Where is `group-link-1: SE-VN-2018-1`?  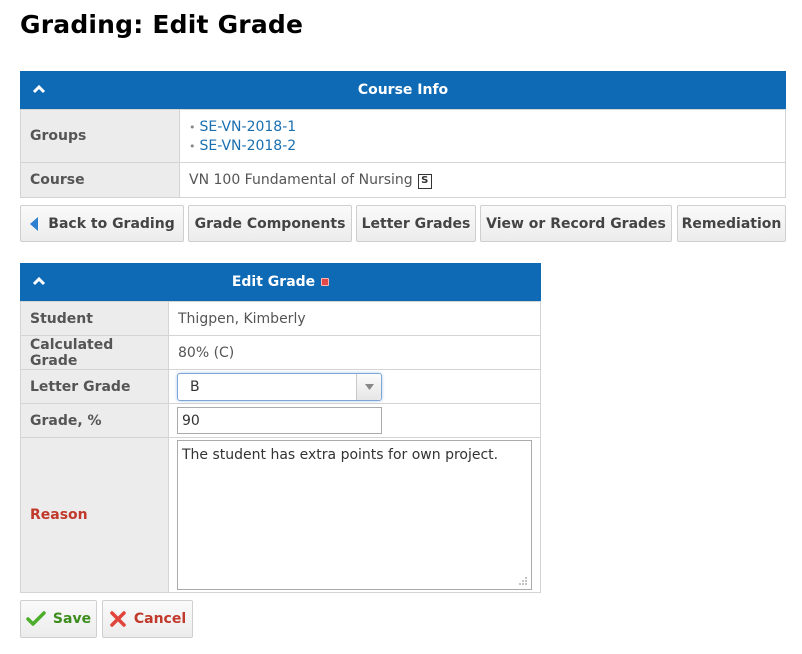
group-link-1: SE-VN-2018-1 is located at coordinates (248, 127).